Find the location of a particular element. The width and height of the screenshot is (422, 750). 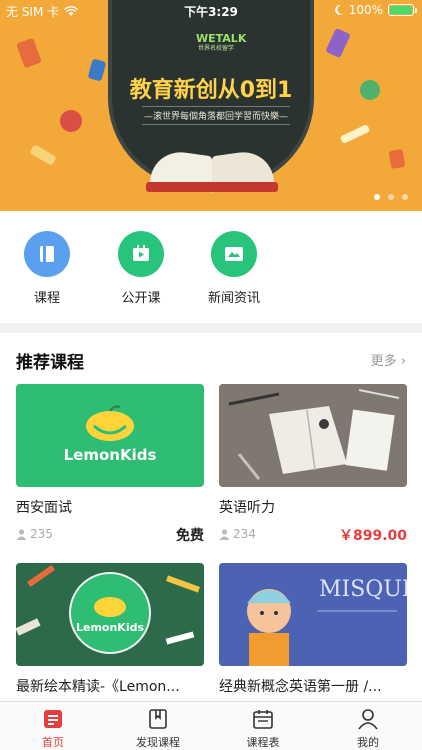

tab-schedule: 课程表 is located at coordinates (263, 728).